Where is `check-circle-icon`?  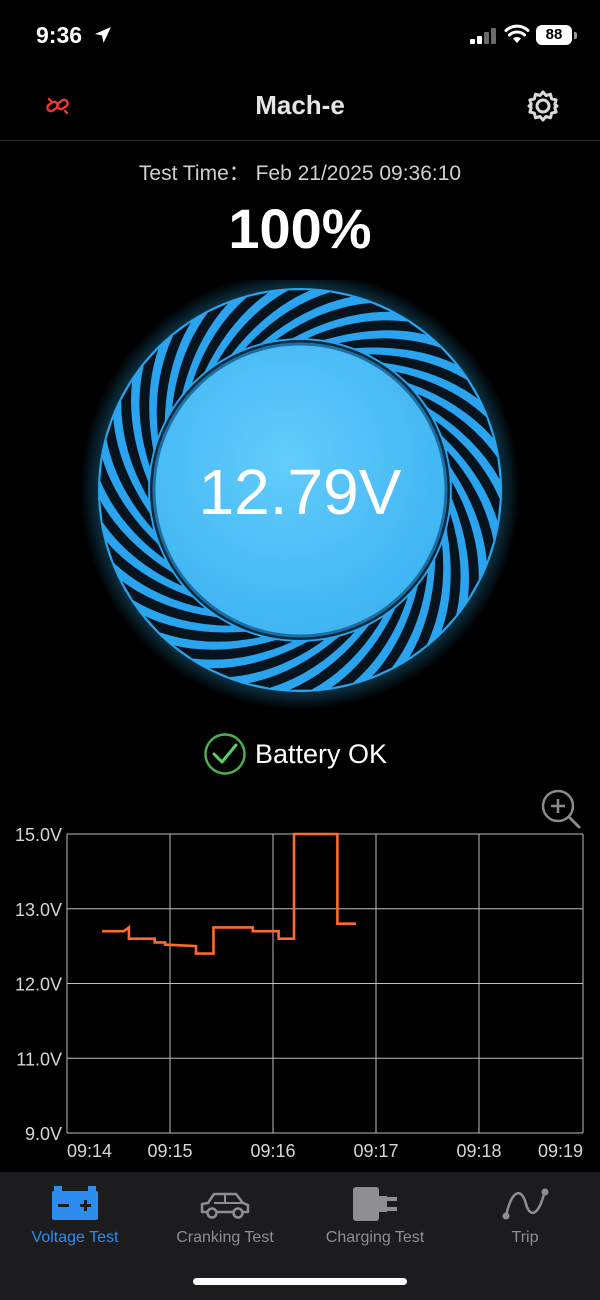 check-circle-icon is located at coordinates (225, 754).